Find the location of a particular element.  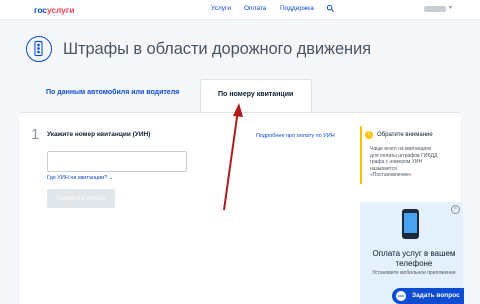

chat-icon is located at coordinates (401, 296).